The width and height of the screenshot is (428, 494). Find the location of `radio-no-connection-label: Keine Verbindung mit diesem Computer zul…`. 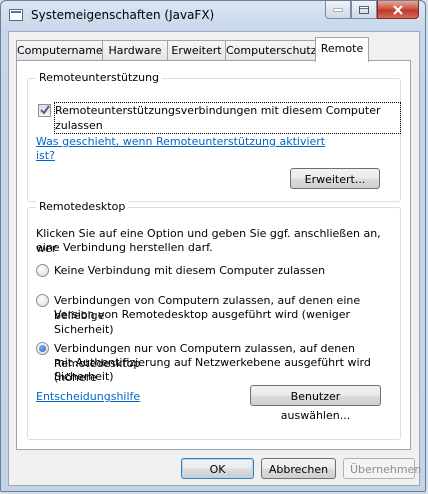

radio-no-connection-label: Keine Verbindung mit diesem Computer zul… is located at coordinates (189, 270).